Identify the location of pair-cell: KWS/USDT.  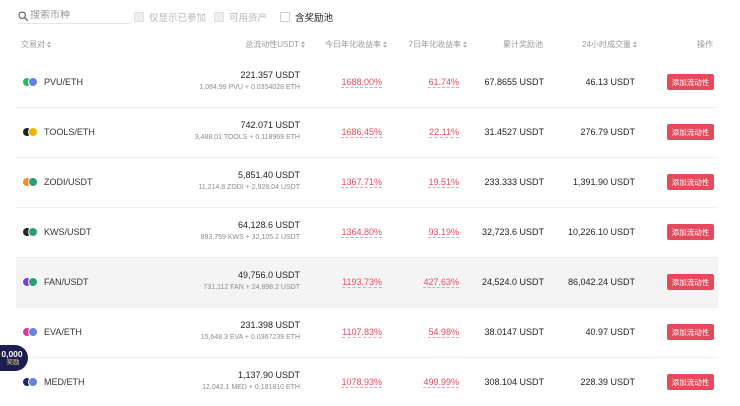
(57, 232).